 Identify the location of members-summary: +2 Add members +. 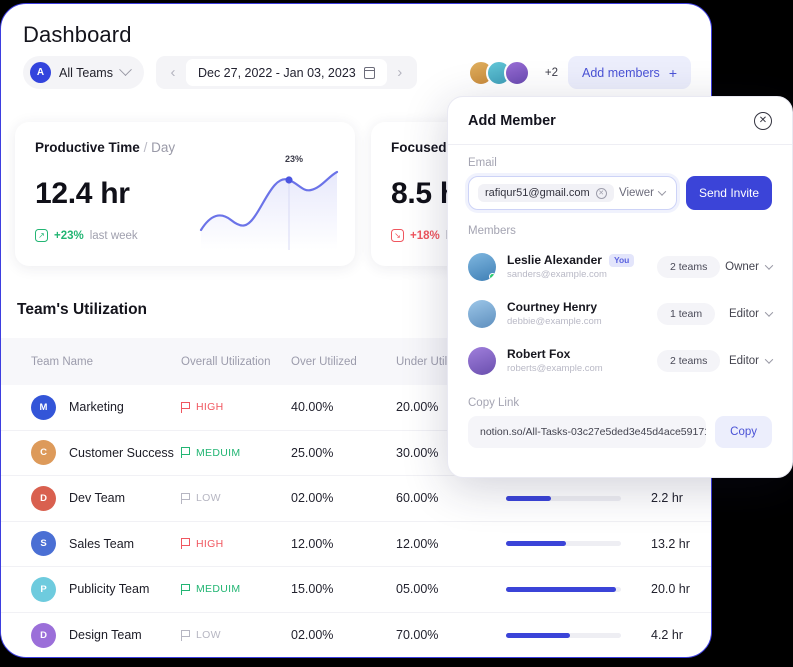
(579, 72).